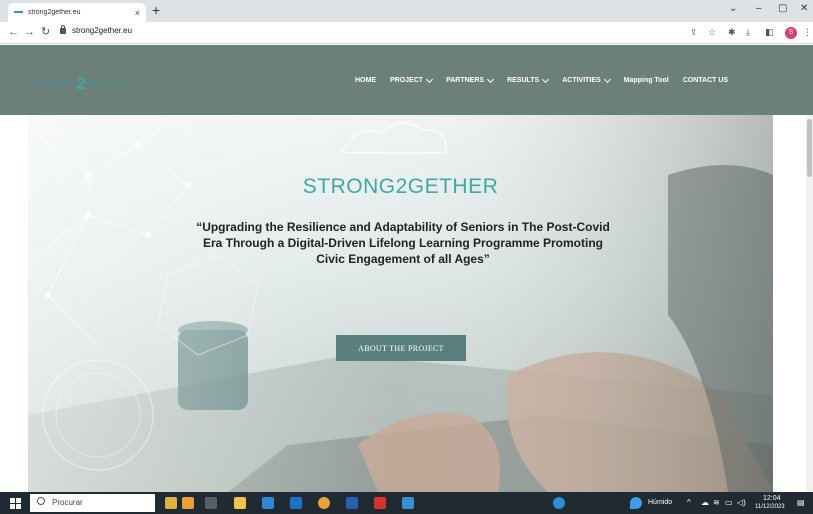 Image resolution: width=813 pixels, height=514 pixels. I want to click on lock-icon, so click(63, 29).